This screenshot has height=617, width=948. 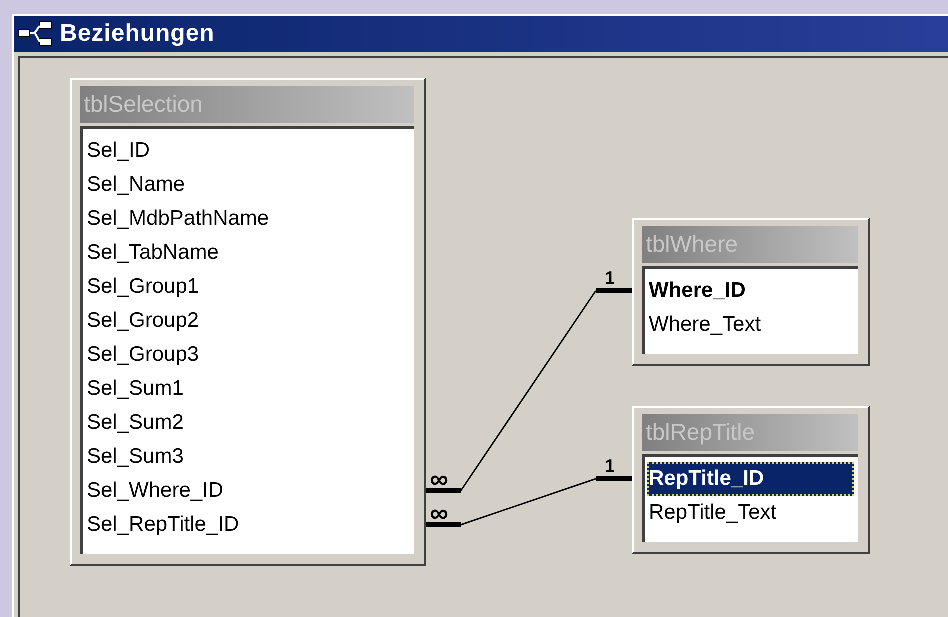 What do you see at coordinates (247, 185) in the screenshot?
I see `field-item: Sel_Name` at bounding box center [247, 185].